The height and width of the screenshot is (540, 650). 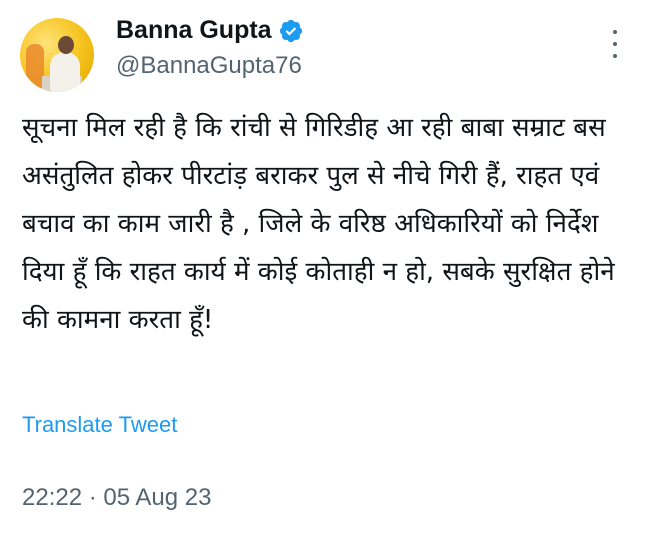 What do you see at coordinates (66, 45) in the screenshot?
I see `avatar-figure-head` at bounding box center [66, 45].